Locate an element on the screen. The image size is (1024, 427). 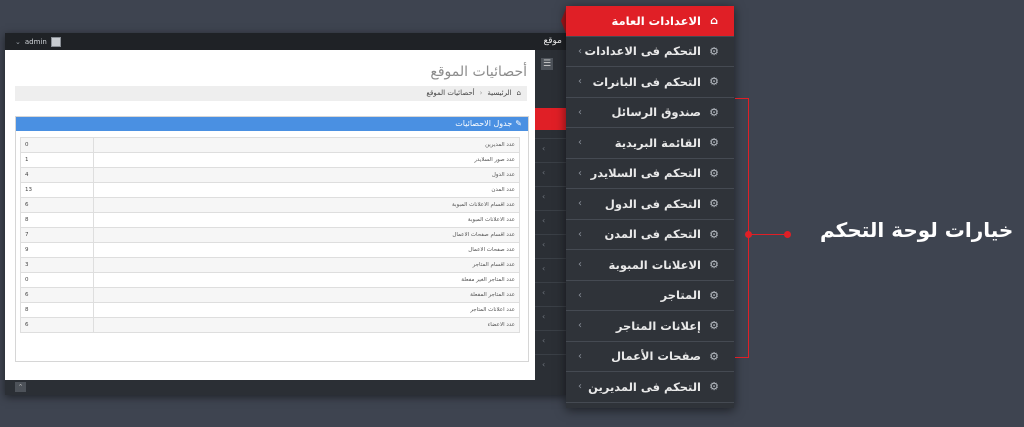
table-row: 1 عدد صور السلايدر is located at coordinates (270, 160).